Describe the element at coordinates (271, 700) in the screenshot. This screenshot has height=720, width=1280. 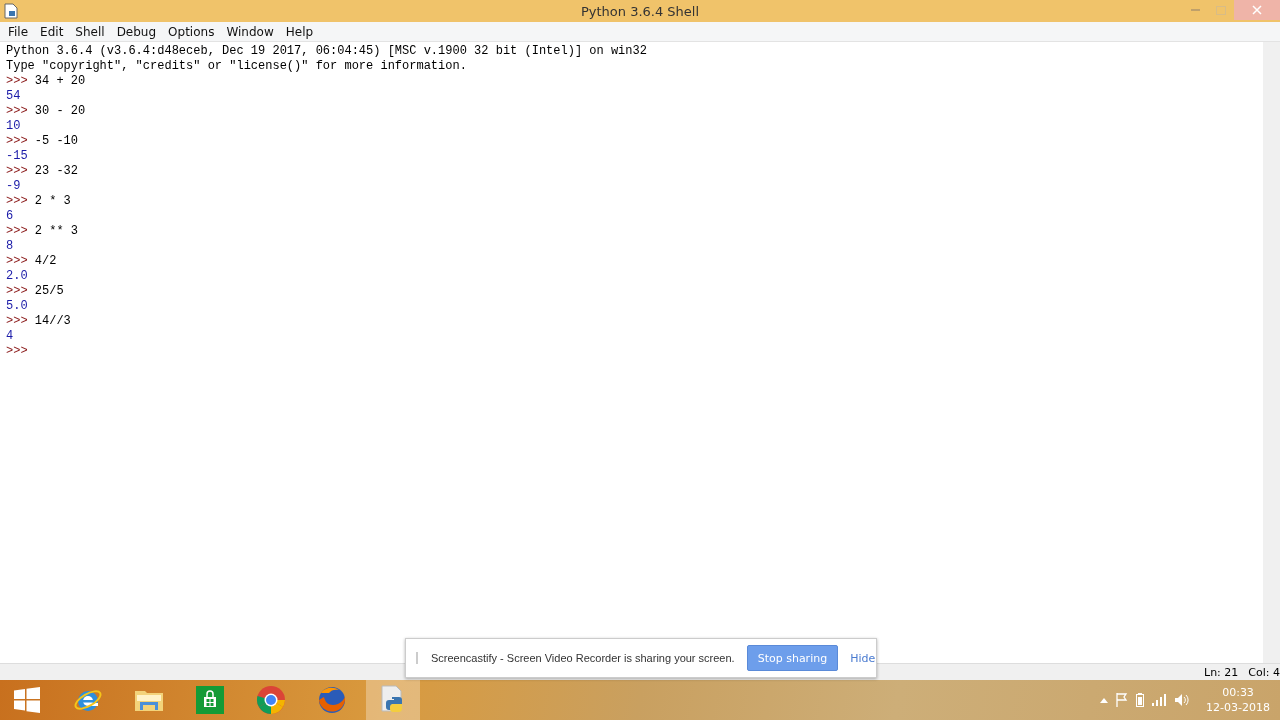
I see `chrome-icon` at that location.